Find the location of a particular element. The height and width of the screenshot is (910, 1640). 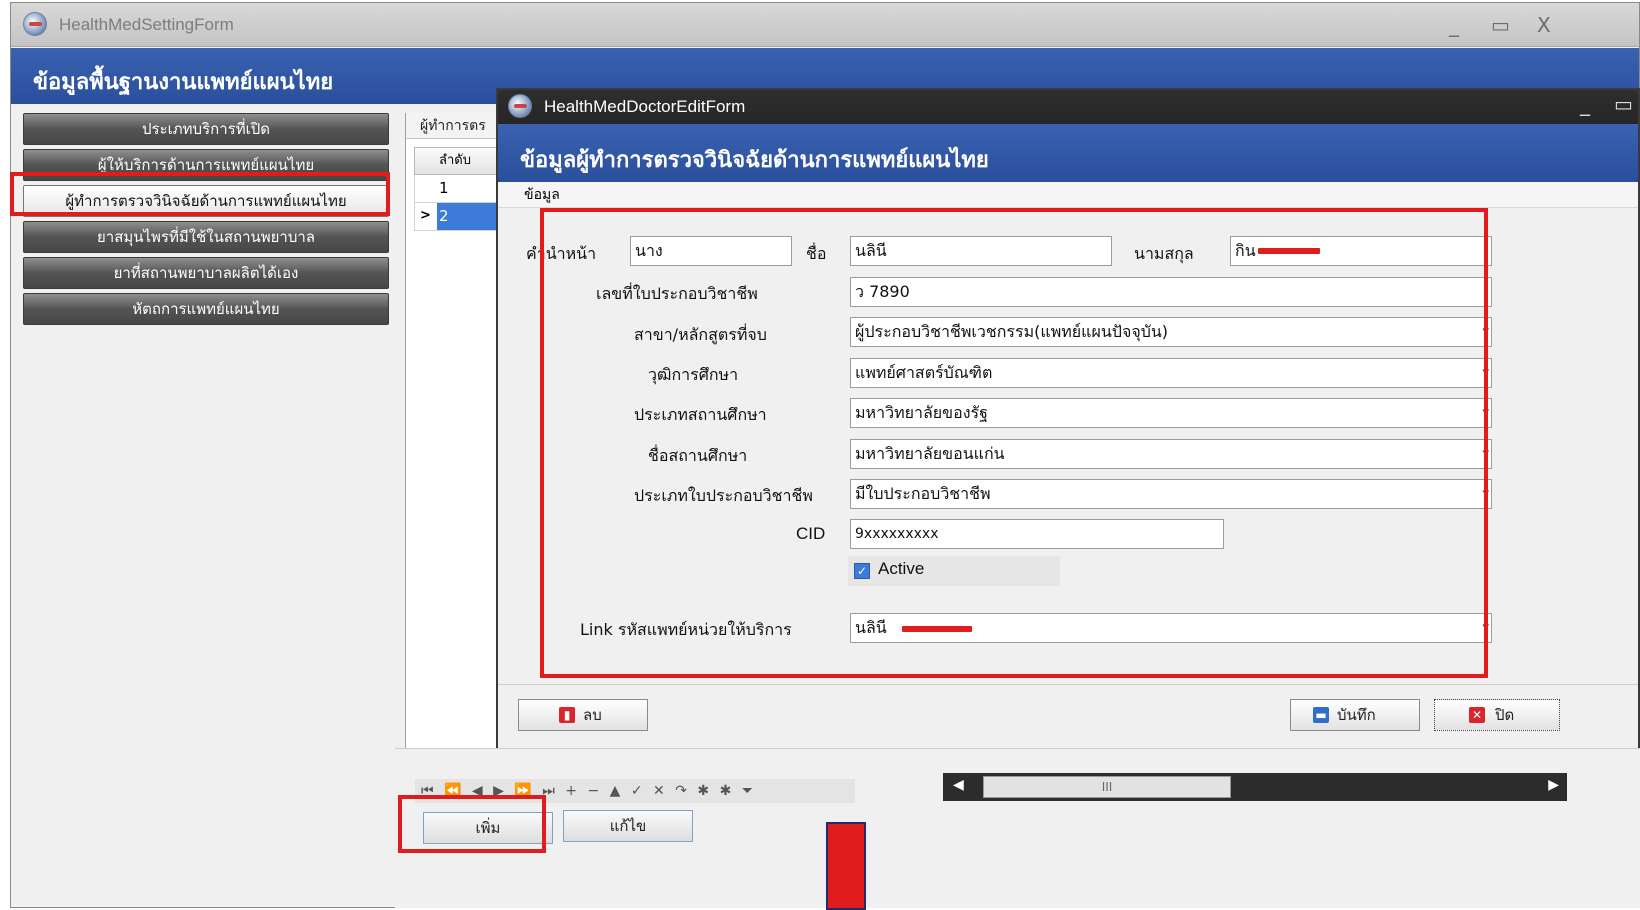

main-window-title: HealthMedSettingForm is located at coordinates (146, 24).